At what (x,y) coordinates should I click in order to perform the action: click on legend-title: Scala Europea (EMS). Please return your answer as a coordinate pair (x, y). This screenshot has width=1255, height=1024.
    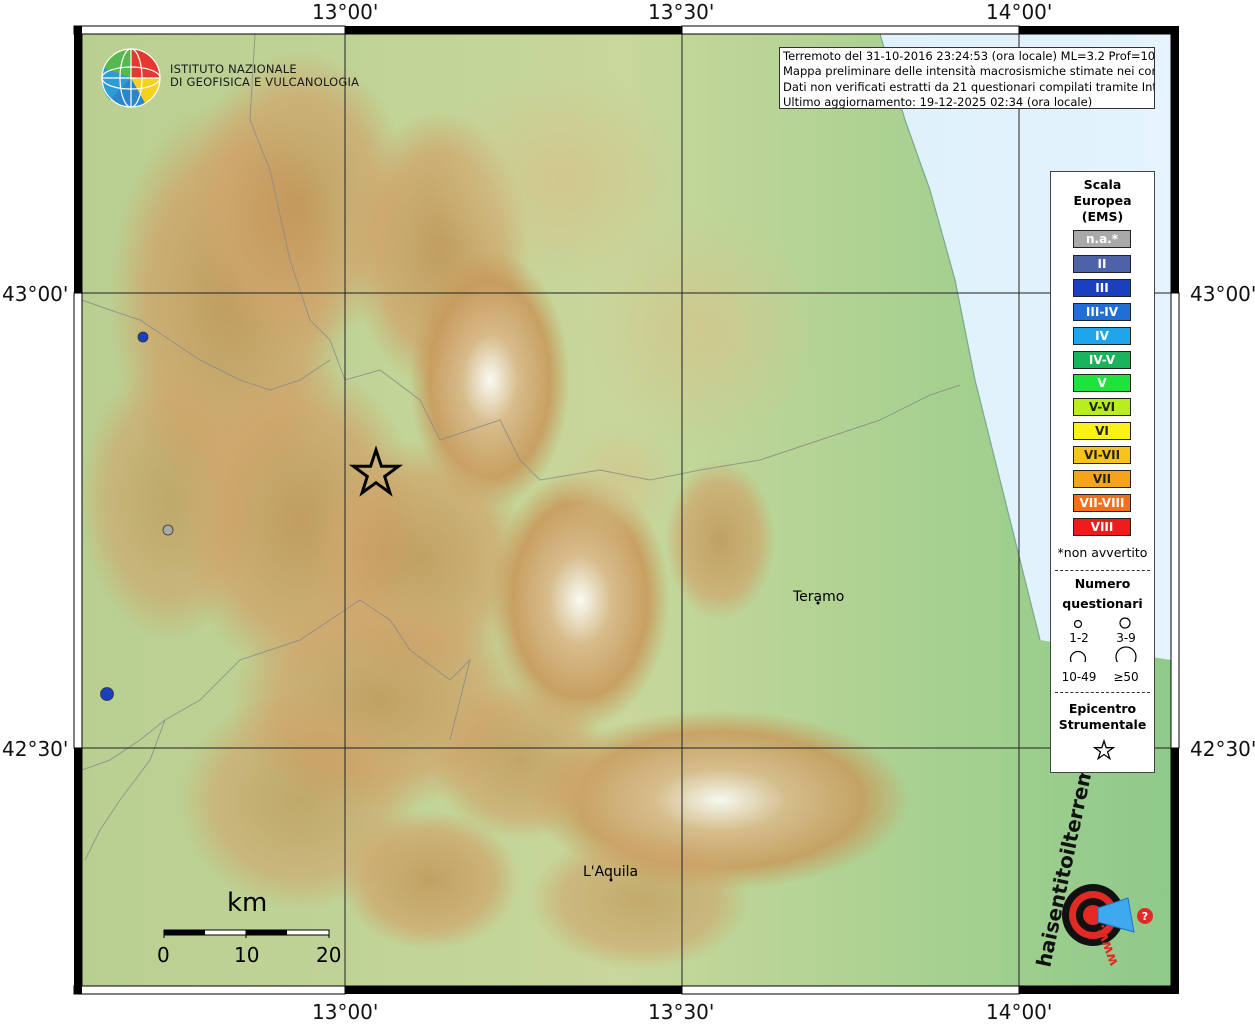
    Looking at the image, I should click on (1102, 200).